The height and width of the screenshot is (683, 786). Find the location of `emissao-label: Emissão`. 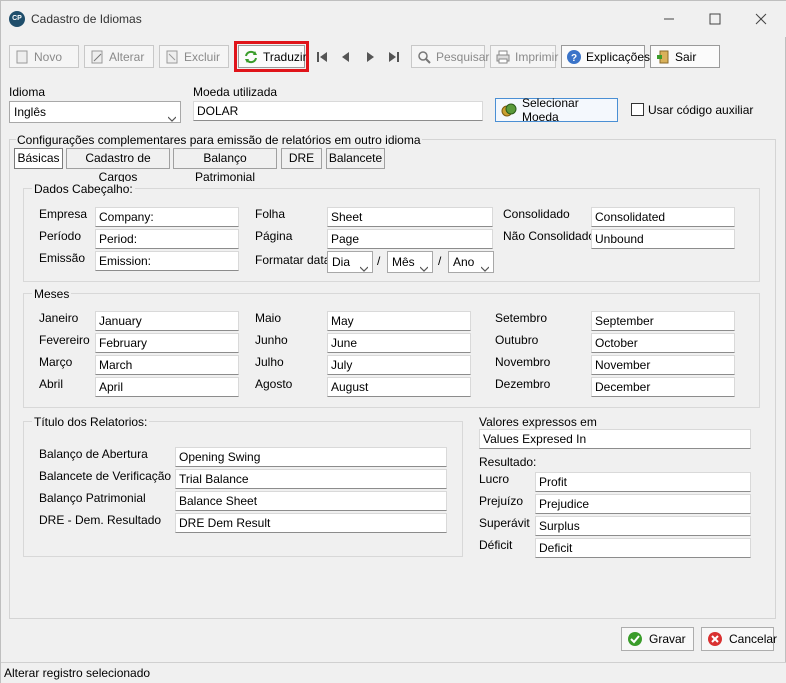

emissao-label: Emissão is located at coordinates (62, 258).